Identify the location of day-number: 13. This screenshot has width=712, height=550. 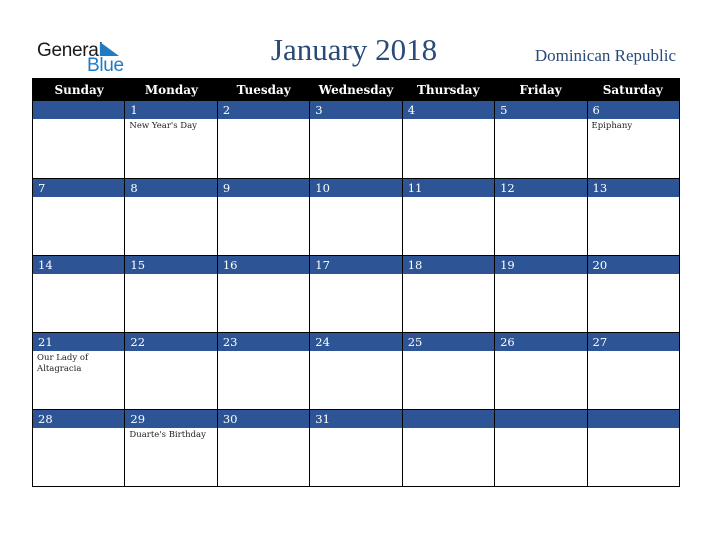
(633, 187).